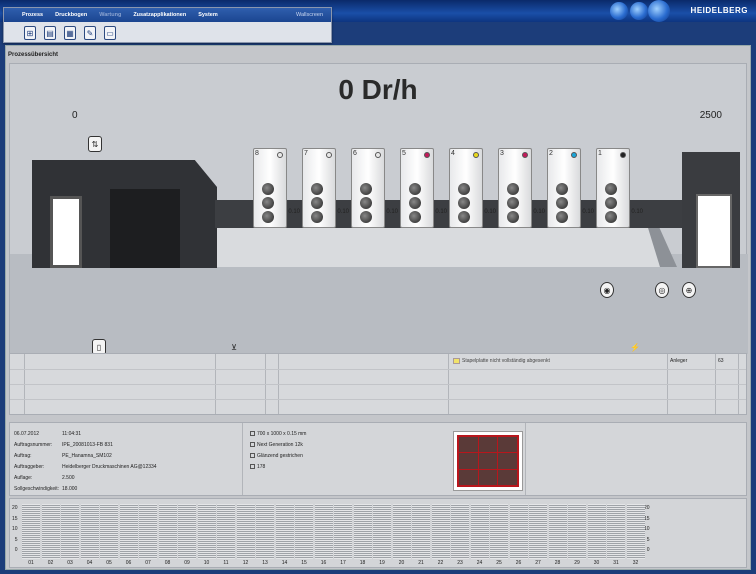 This screenshot has height=574, width=756. I want to click on ink-zone-number: 01, so click(31, 563).